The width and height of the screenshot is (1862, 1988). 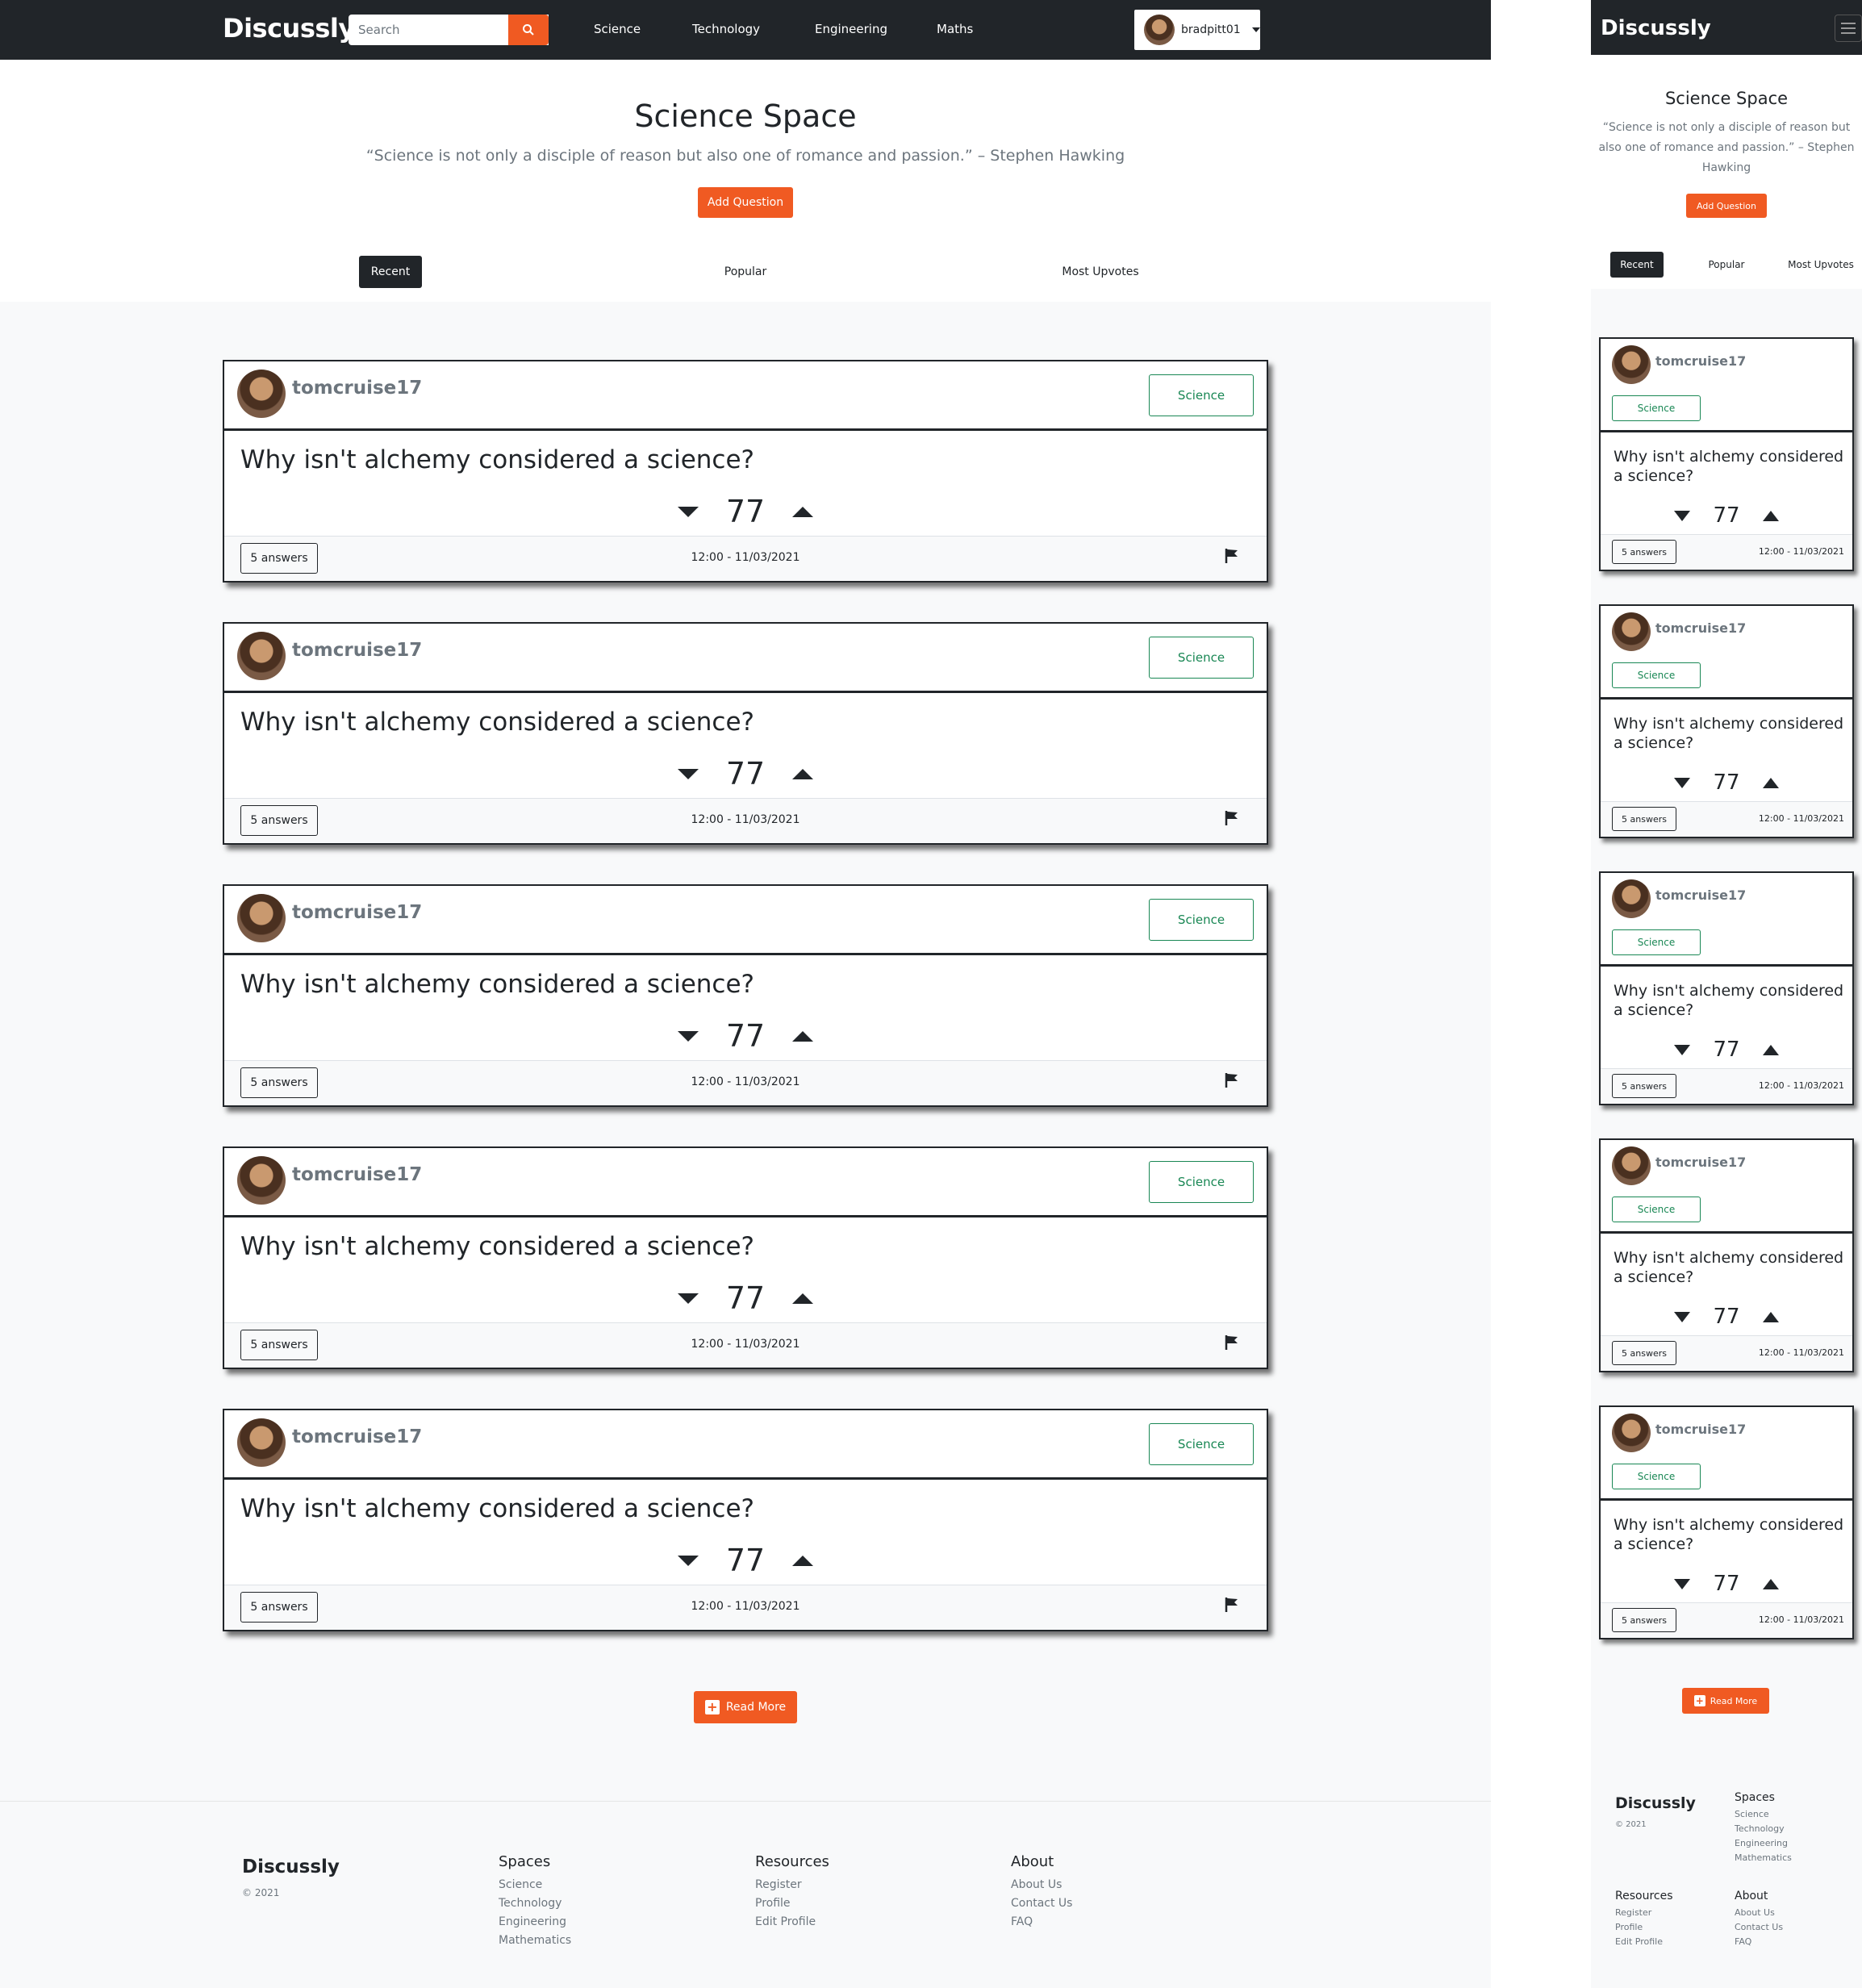 I want to click on nav-engineering: Engineering, so click(x=851, y=29).